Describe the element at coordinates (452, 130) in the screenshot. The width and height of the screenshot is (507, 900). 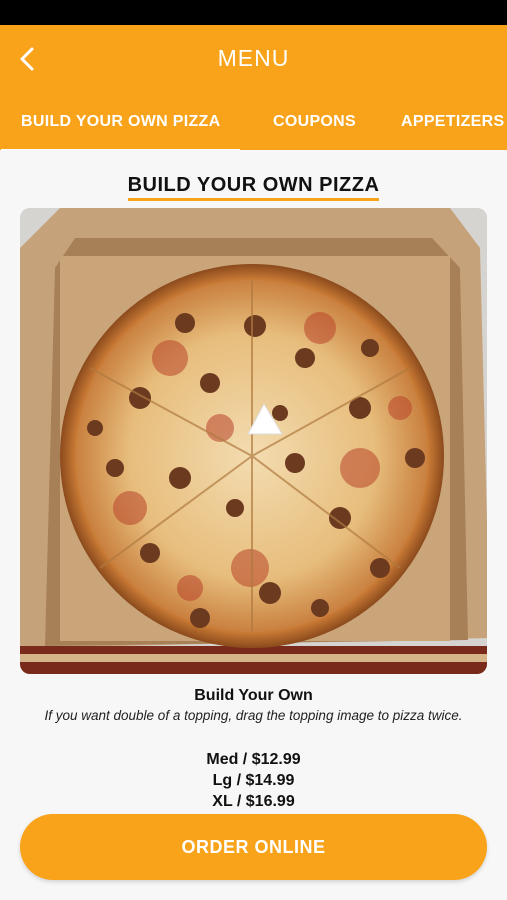
I see `tab-appetizers: APPETIZERS` at that location.